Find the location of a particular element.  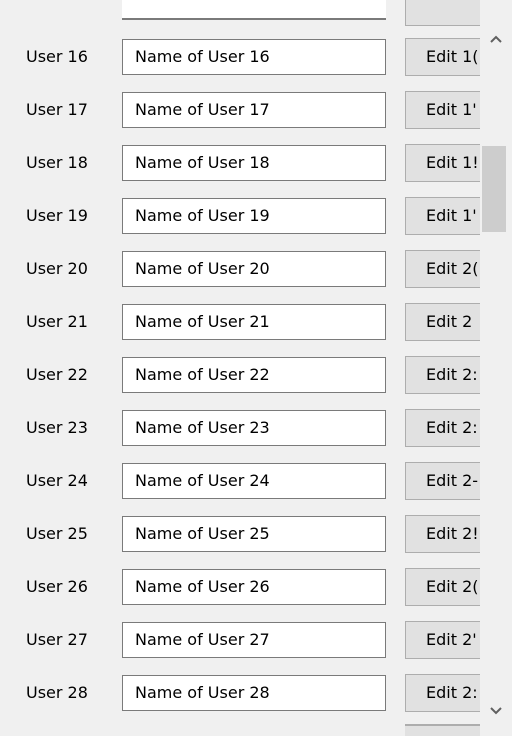

user-label: User 20 is located at coordinates (57, 268).